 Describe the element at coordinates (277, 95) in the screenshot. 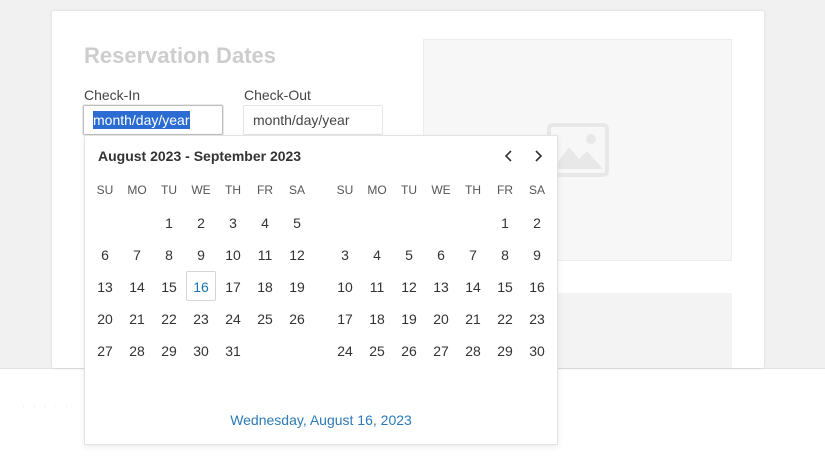

I see `checkout-label: Check-Out` at that location.